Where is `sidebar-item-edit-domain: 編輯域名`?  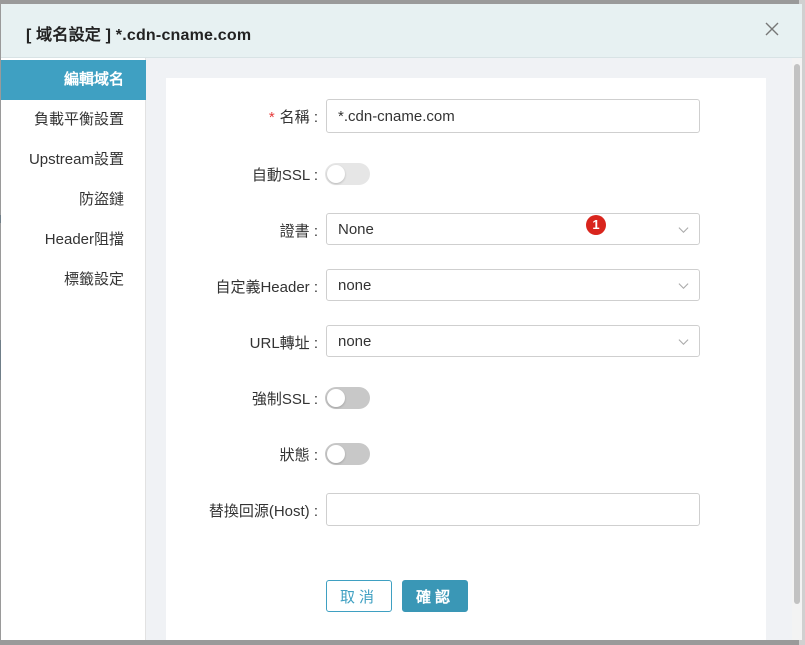
sidebar-item-edit-domain: 編輯域名 is located at coordinates (73, 80).